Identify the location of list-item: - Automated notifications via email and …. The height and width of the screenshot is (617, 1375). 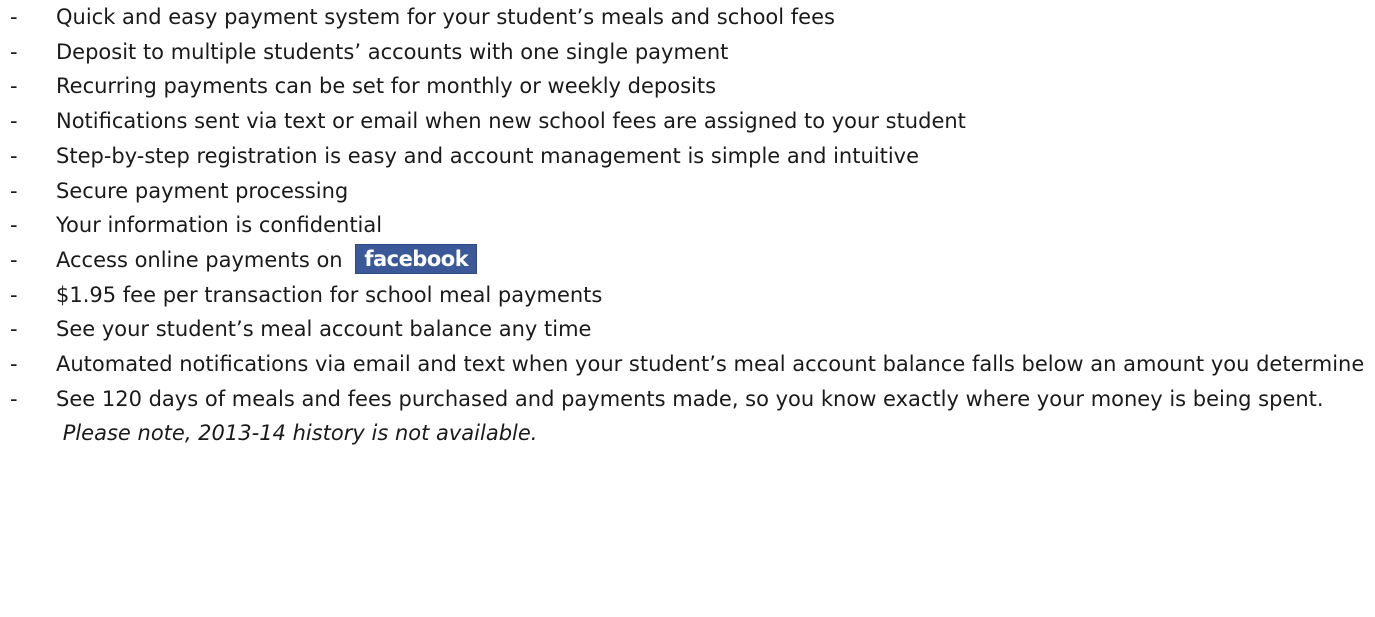
(687, 364).